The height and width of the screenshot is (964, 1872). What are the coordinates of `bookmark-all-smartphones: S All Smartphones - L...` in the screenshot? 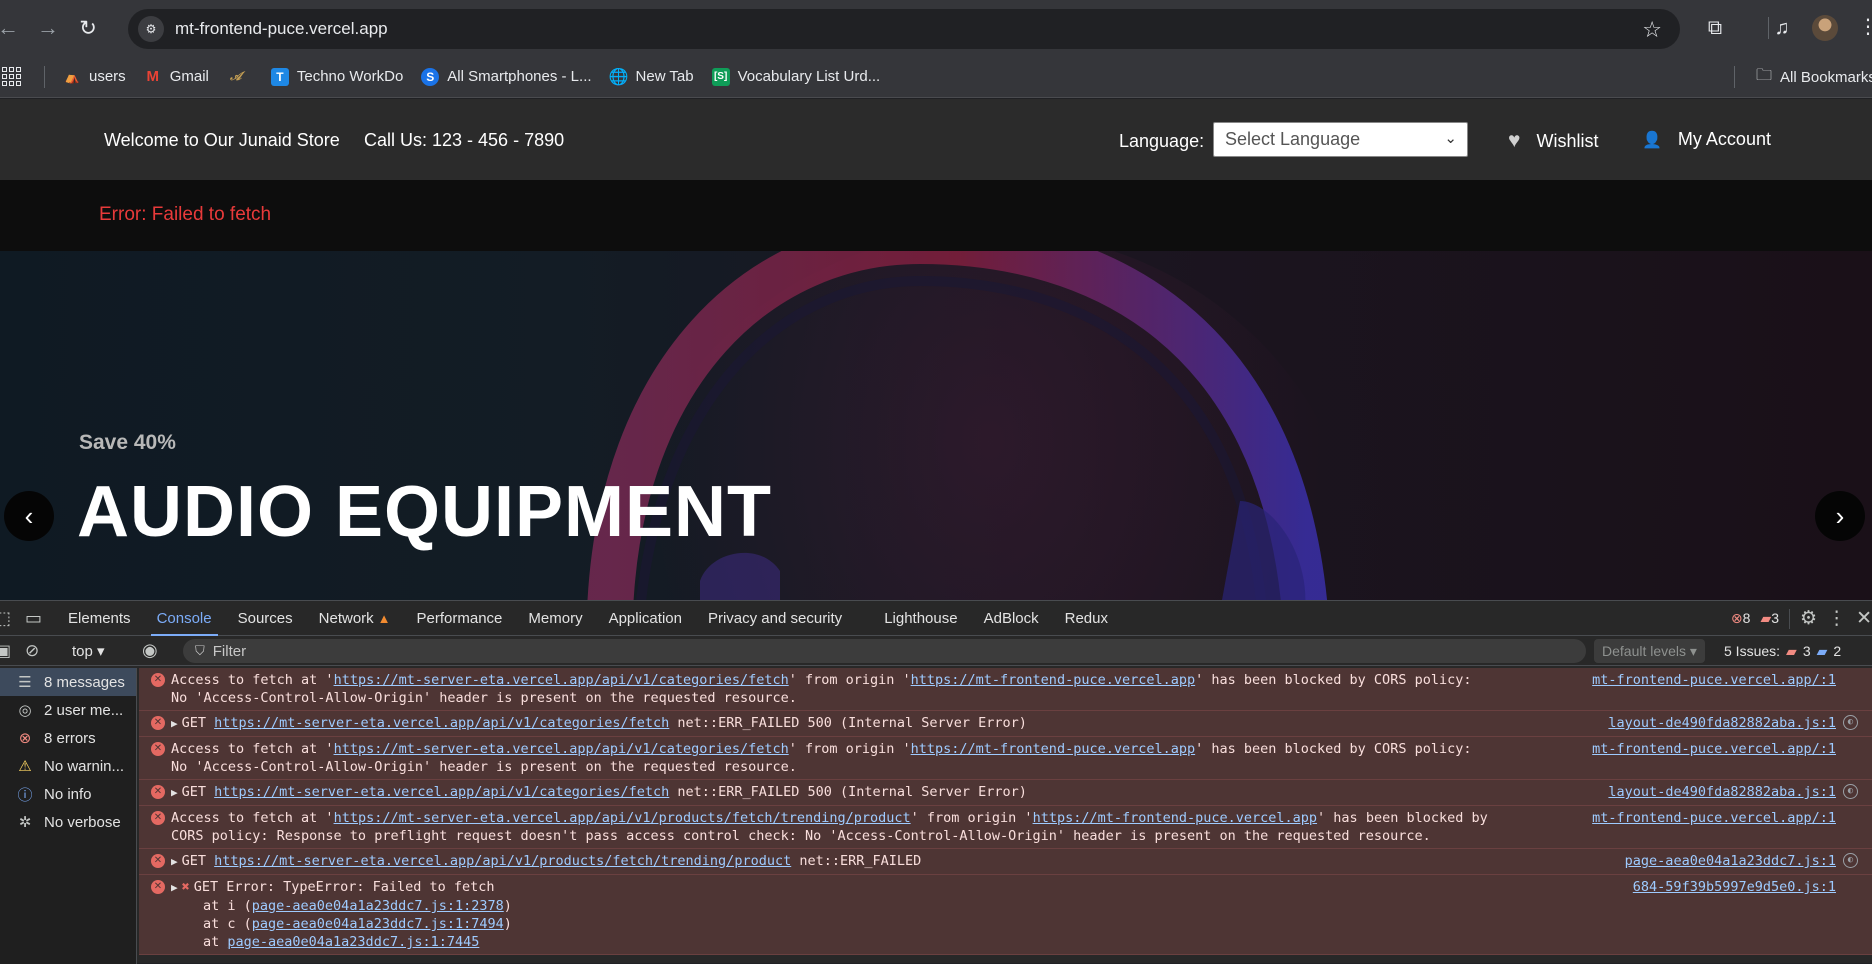 It's located at (506, 76).